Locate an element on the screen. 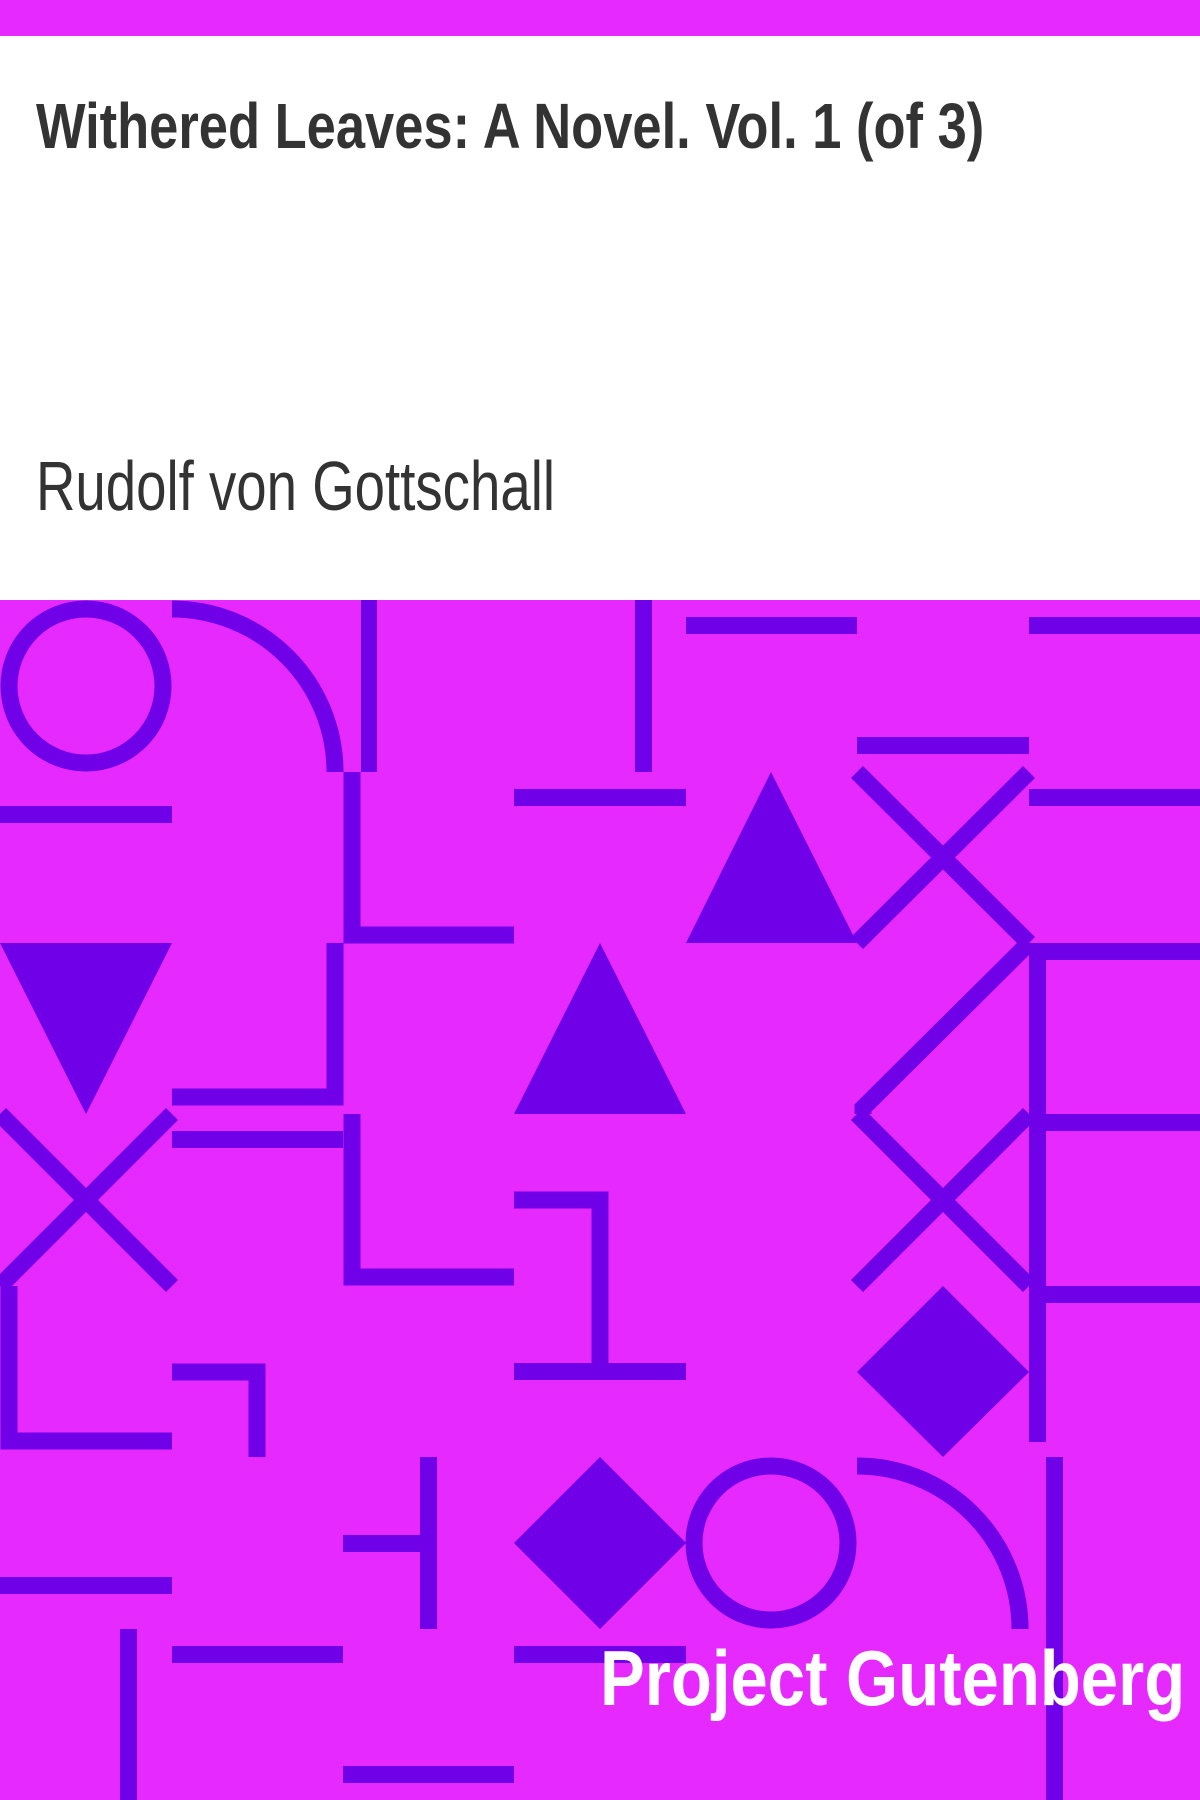 This screenshot has height=1800, width=1200. top-color-band is located at coordinates (600, 18).